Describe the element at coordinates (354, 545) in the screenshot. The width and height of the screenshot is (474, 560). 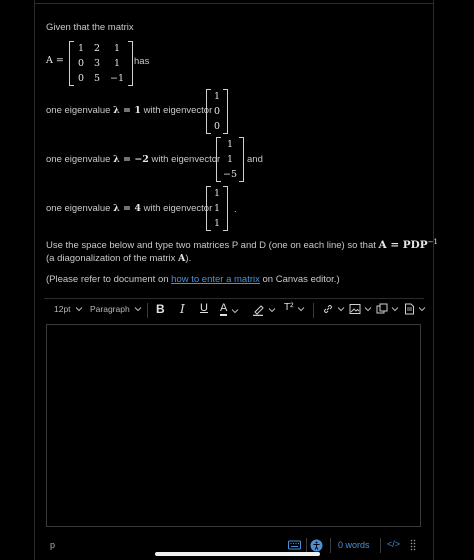
I see `word-count: 0 words` at that location.